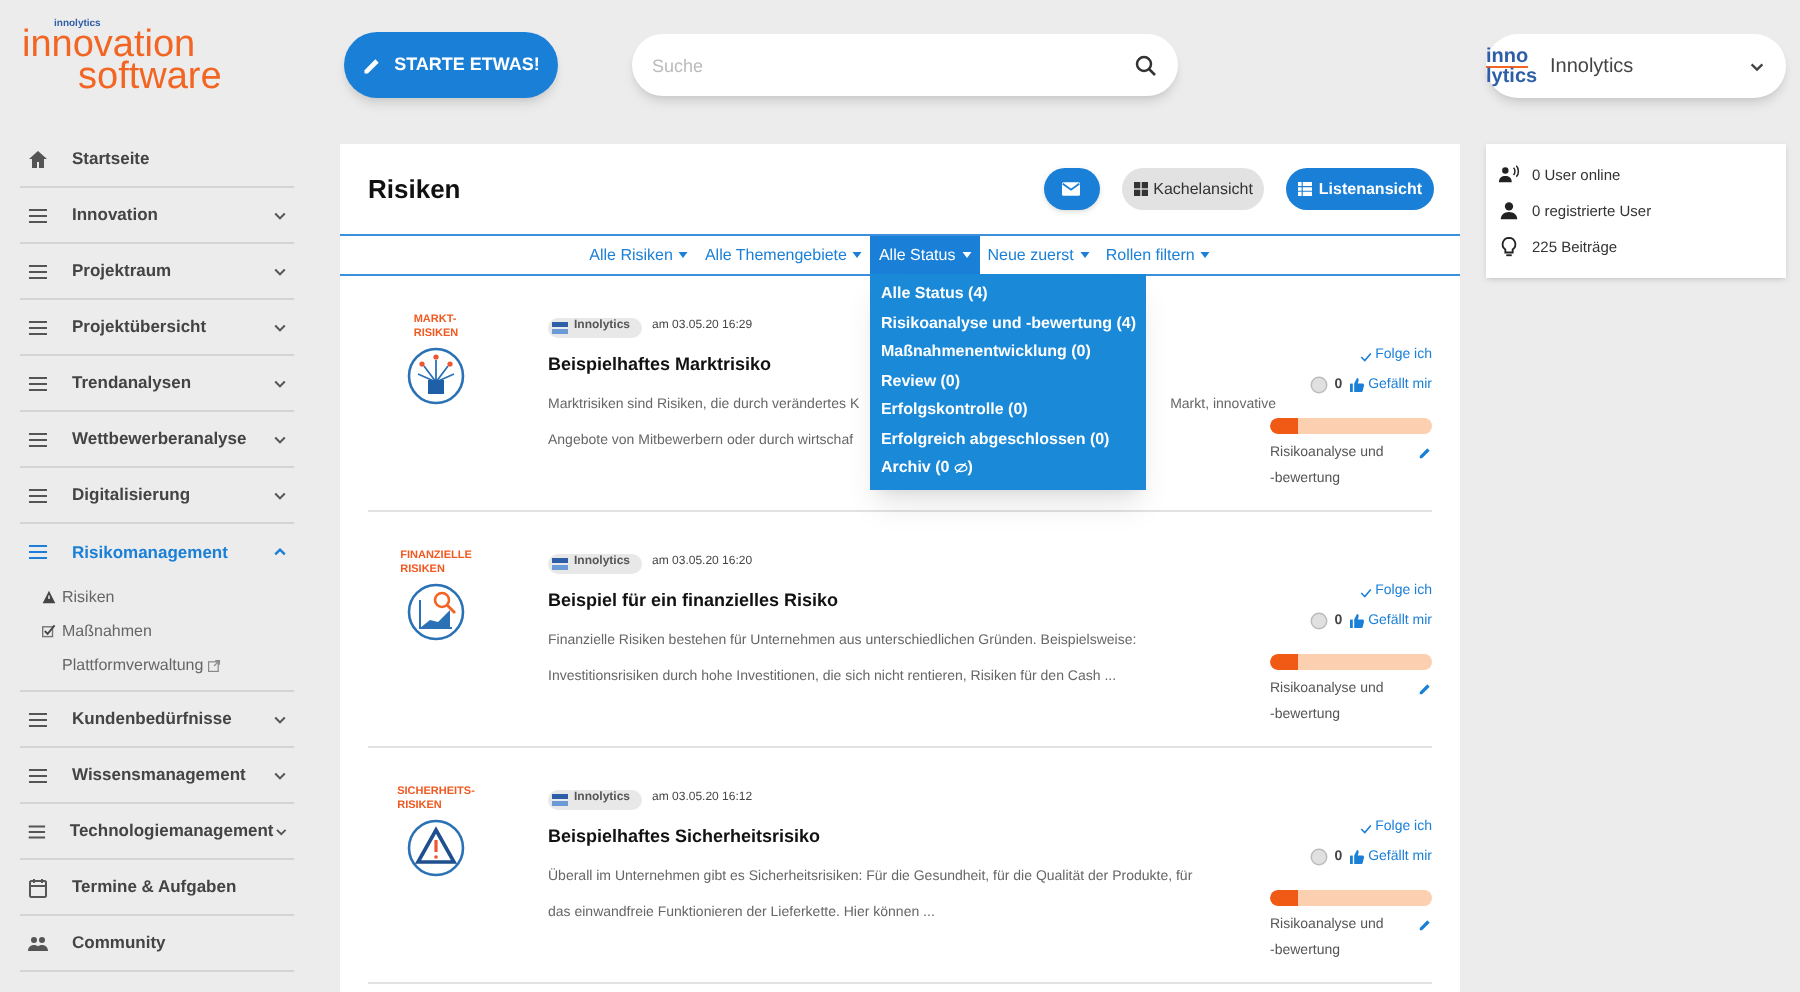 The width and height of the screenshot is (1800, 992). Describe the element at coordinates (1140, 189) in the screenshot. I see `grid-icon` at that location.